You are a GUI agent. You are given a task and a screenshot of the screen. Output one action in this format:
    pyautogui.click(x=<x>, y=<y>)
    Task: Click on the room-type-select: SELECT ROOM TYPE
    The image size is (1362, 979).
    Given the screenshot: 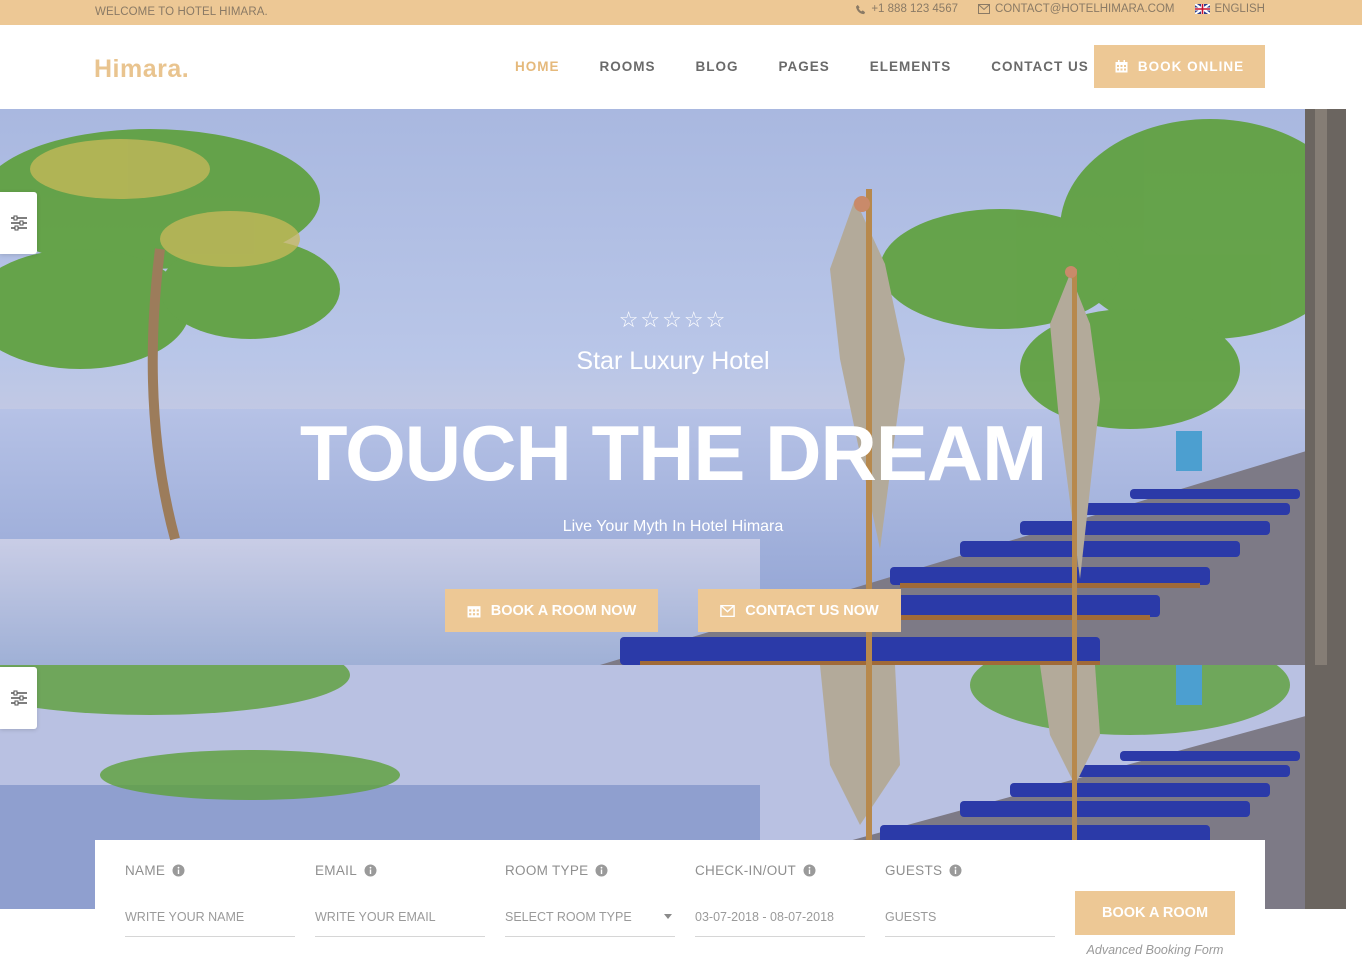 What is the action you would take?
    pyautogui.click(x=590, y=917)
    